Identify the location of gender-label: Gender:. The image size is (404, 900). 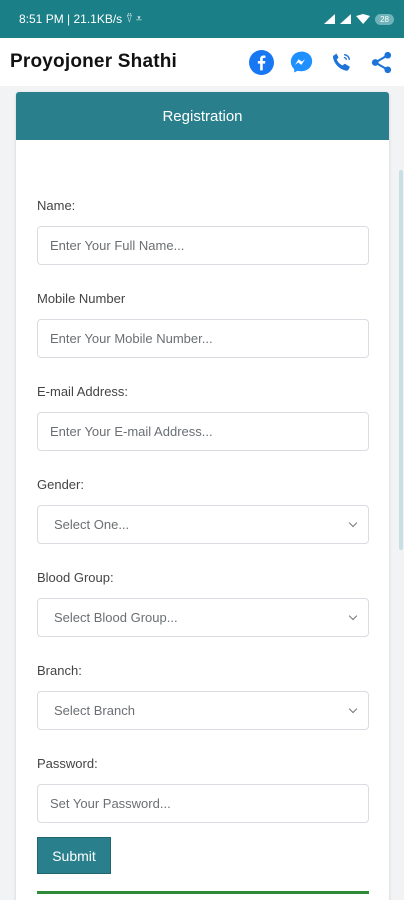
(60, 484).